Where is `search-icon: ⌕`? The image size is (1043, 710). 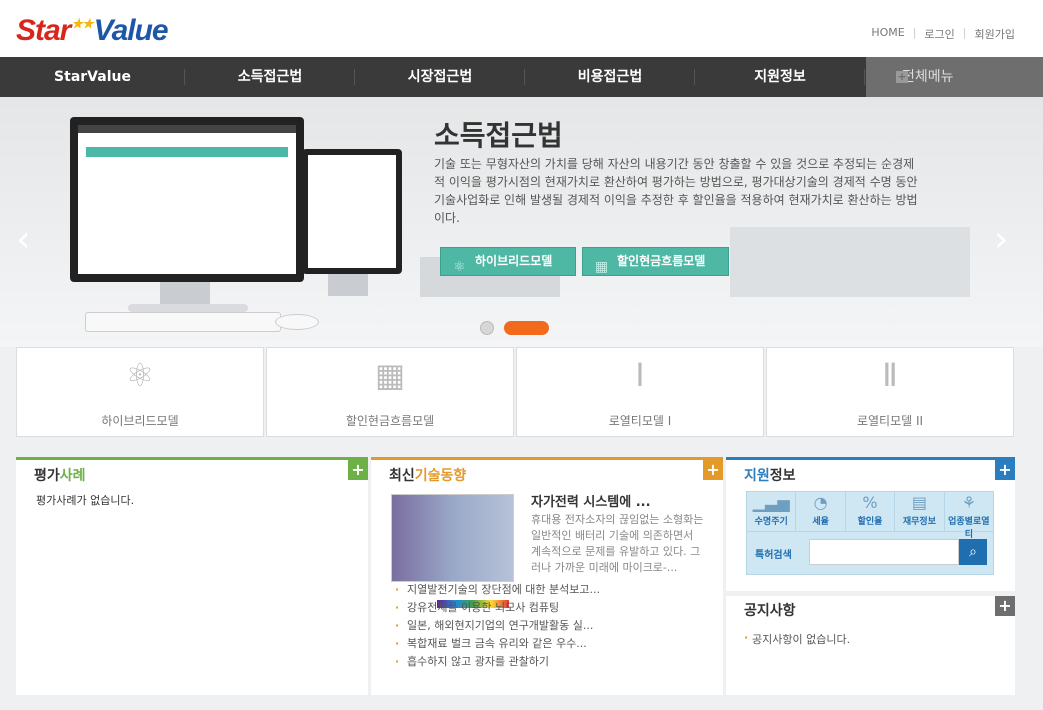 search-icon: ⌕ is located at coordinates (973, 552).